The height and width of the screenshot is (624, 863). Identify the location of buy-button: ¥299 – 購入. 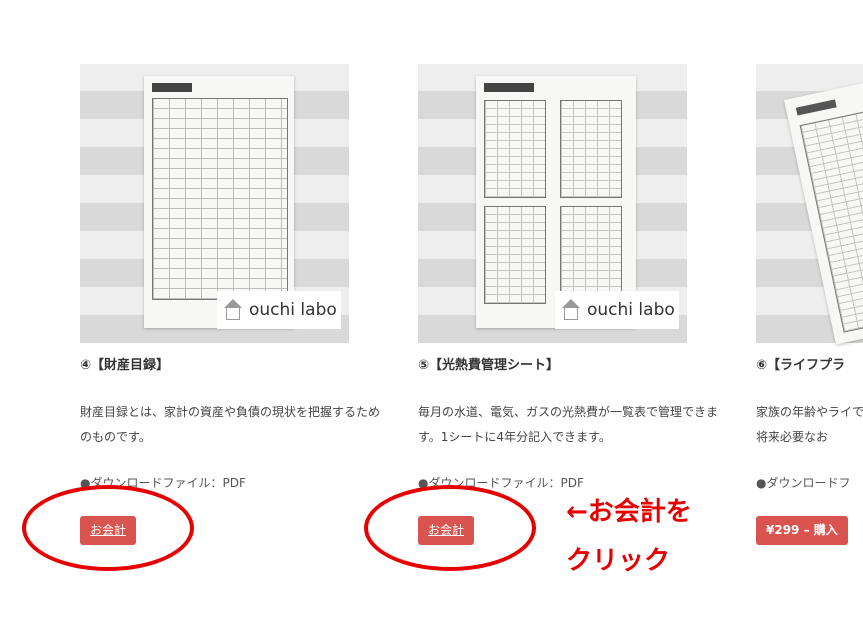
(802, 530).